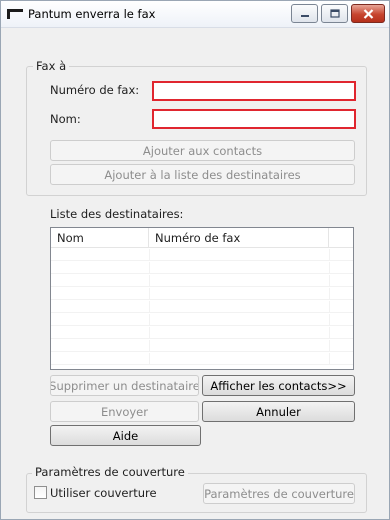  I want to click on fax-to-group-label: Fax à, so click(51, 66).